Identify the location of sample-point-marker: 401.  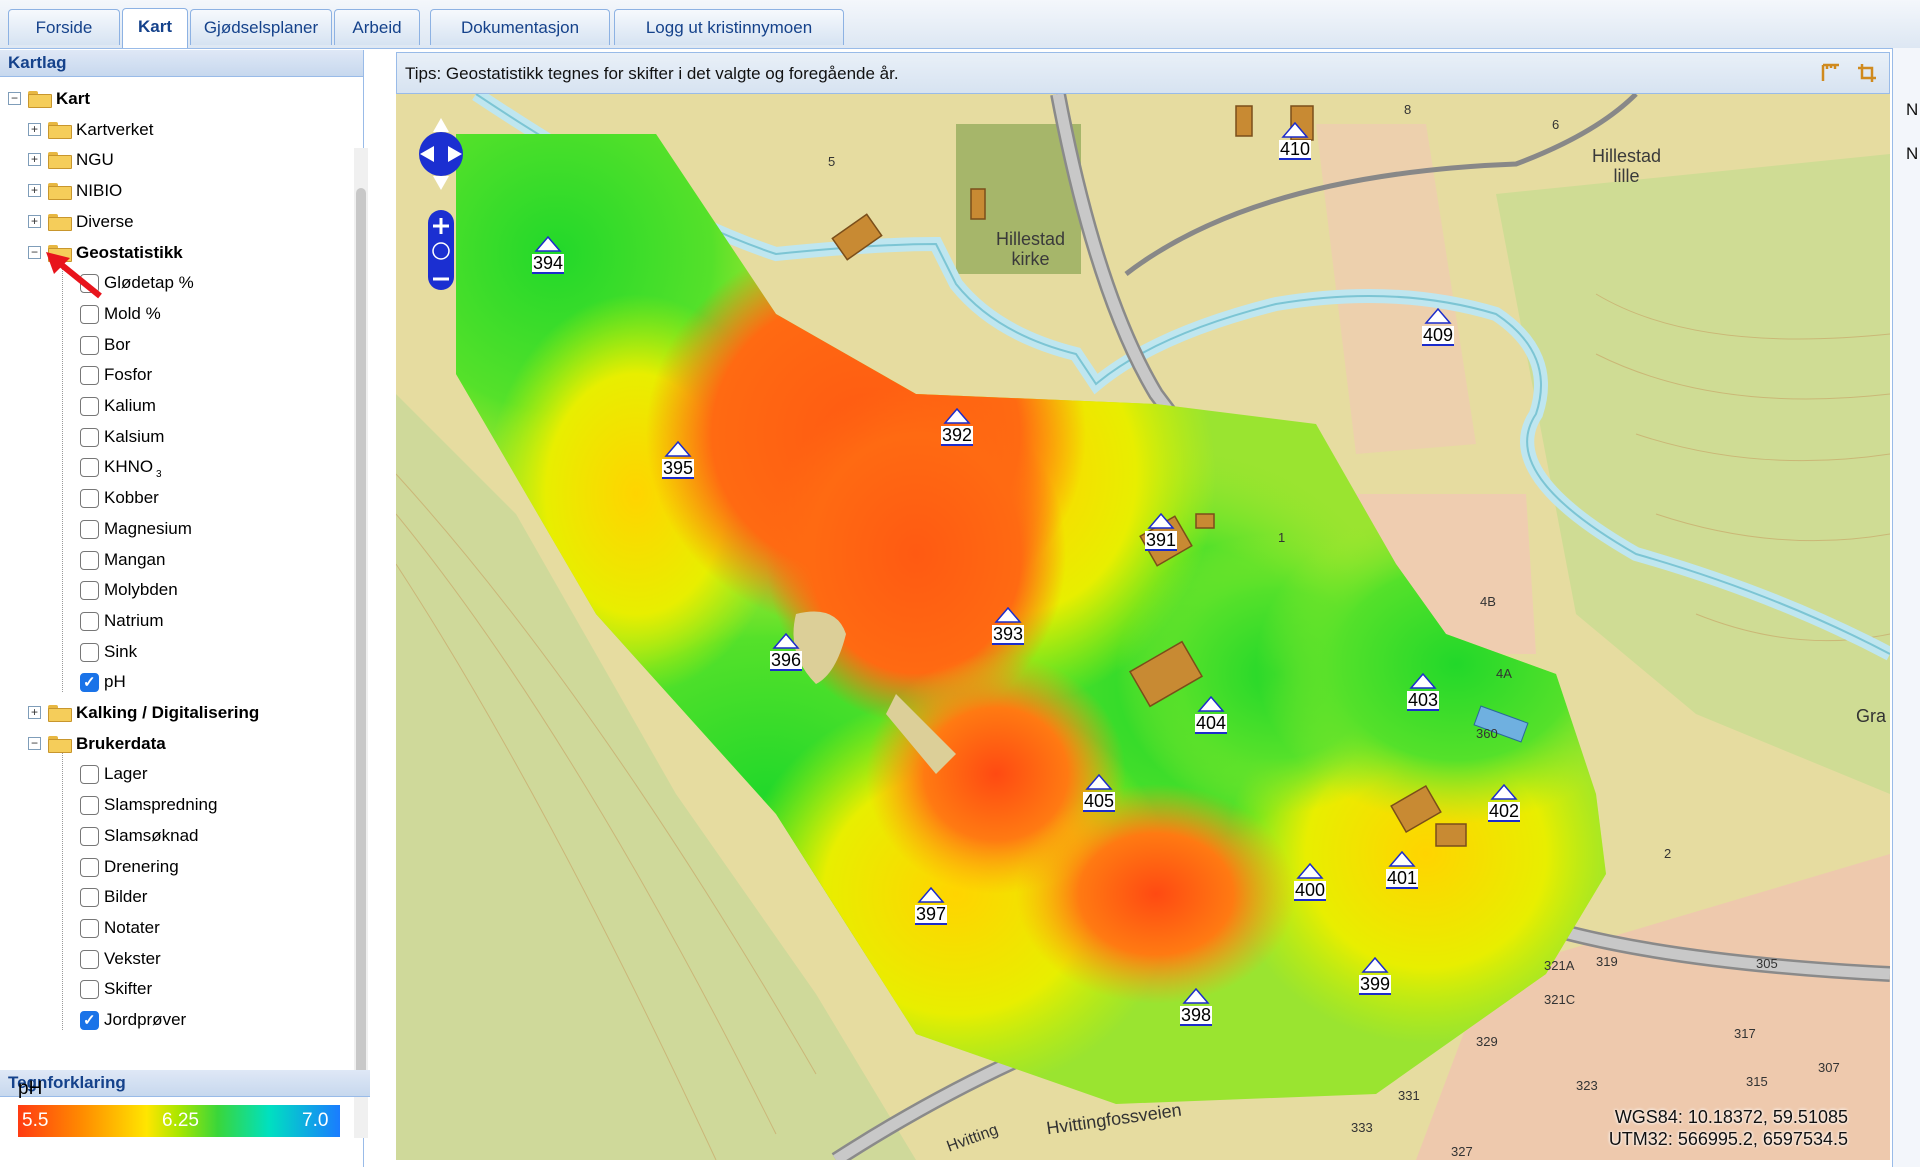
(1402, 869).